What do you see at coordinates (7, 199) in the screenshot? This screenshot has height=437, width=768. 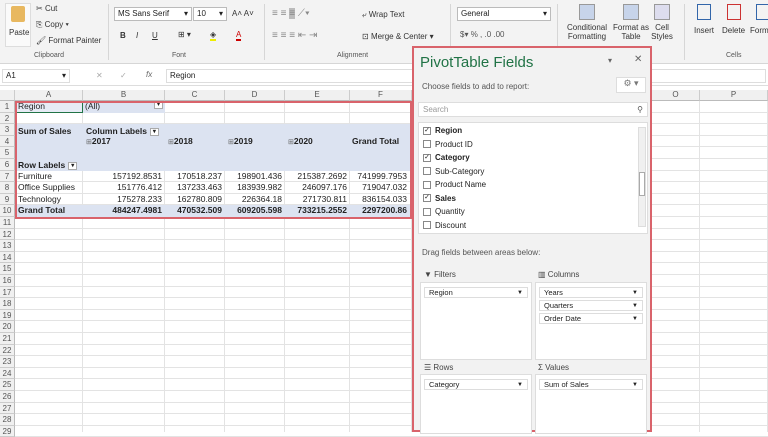 I see `row-header: 9` at bounding box center [7, 199].